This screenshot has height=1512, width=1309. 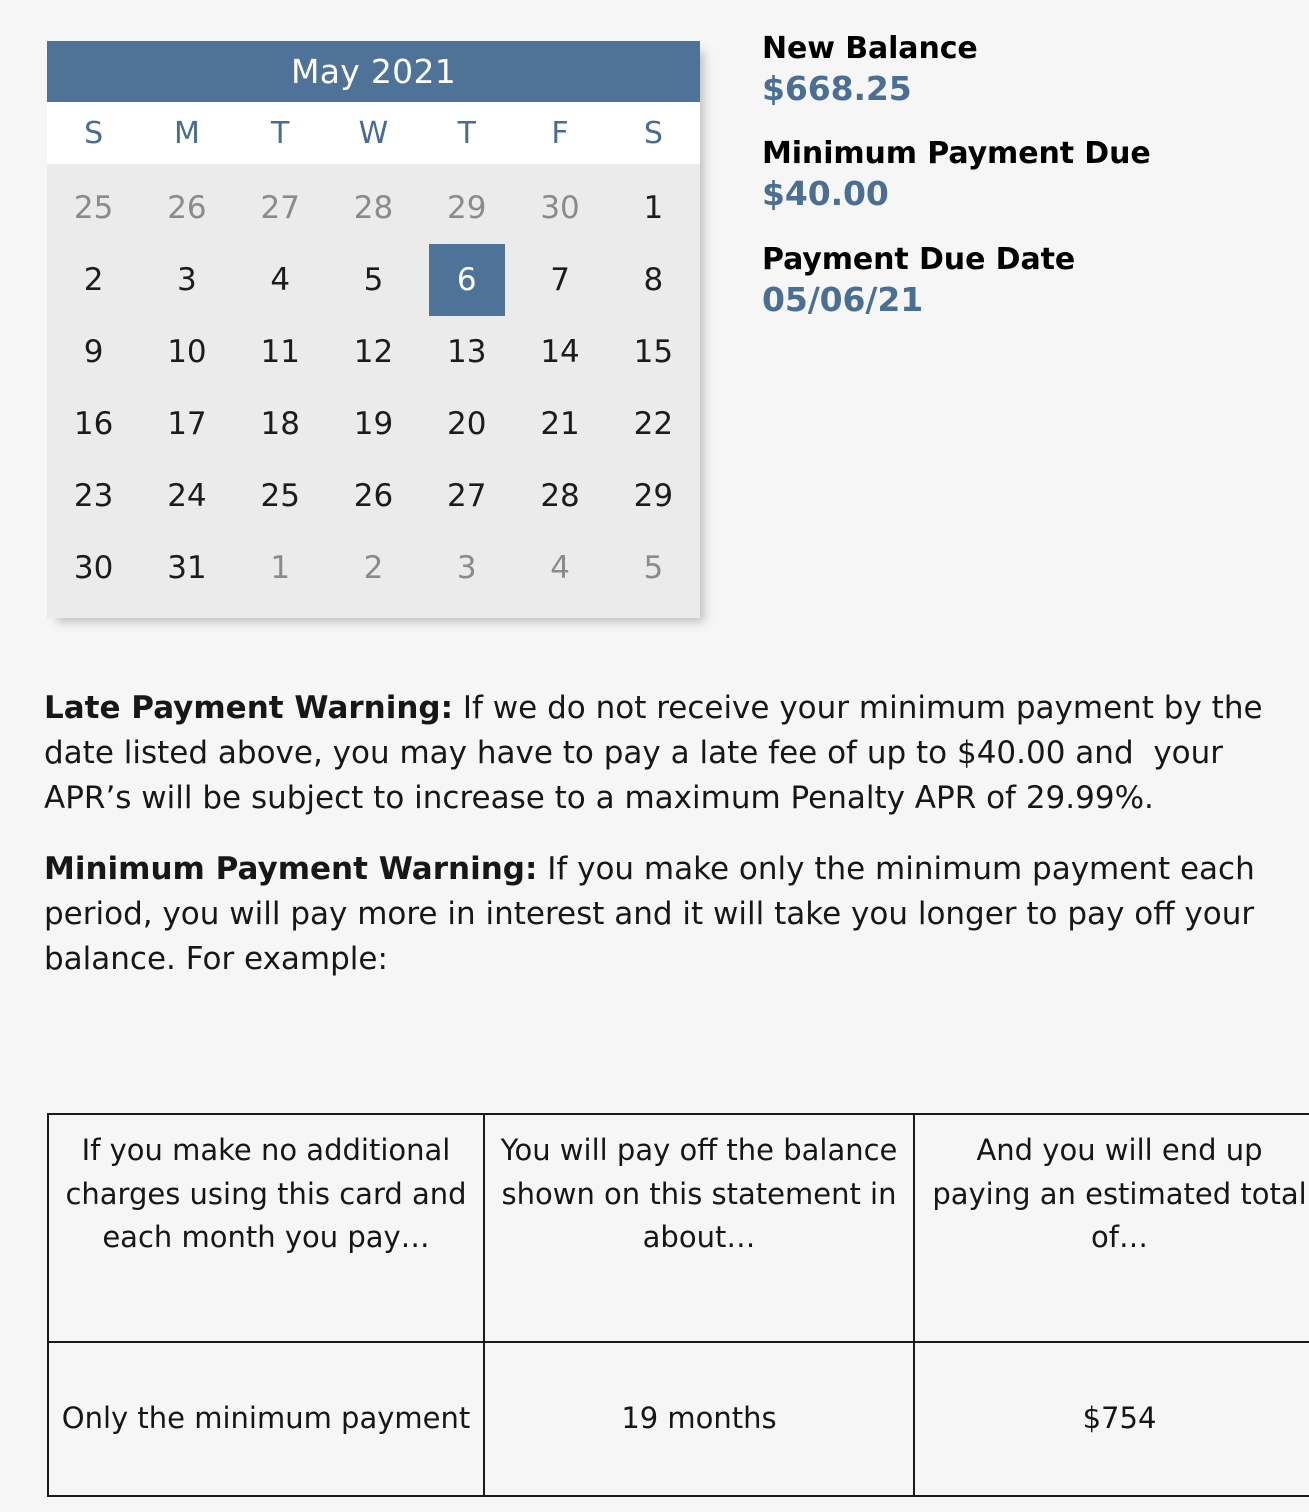 I want to click on calendar-day-number: 24, so click(x=187, y=496).